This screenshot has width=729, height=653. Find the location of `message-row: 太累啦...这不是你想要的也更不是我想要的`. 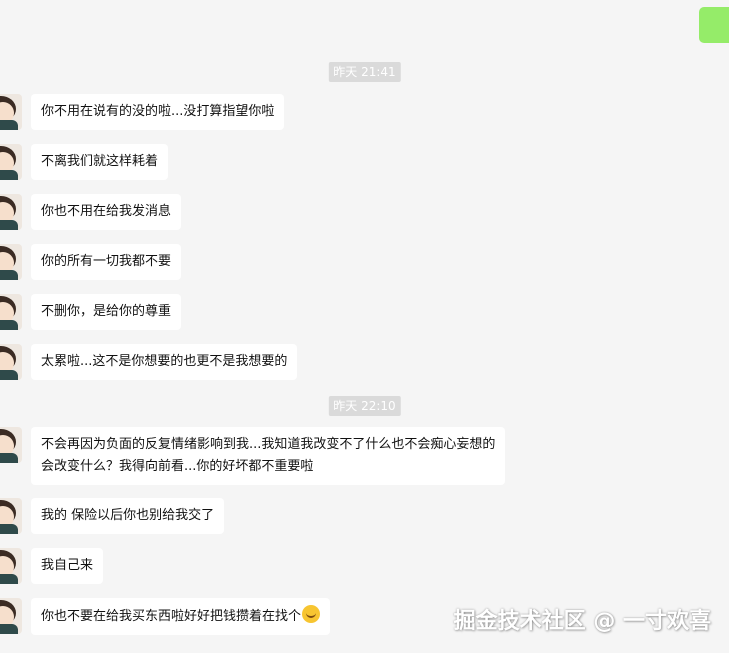

message-row: 太累啦...这不是你想要的也更不是我想要的 is located at coordinates (149, 362).